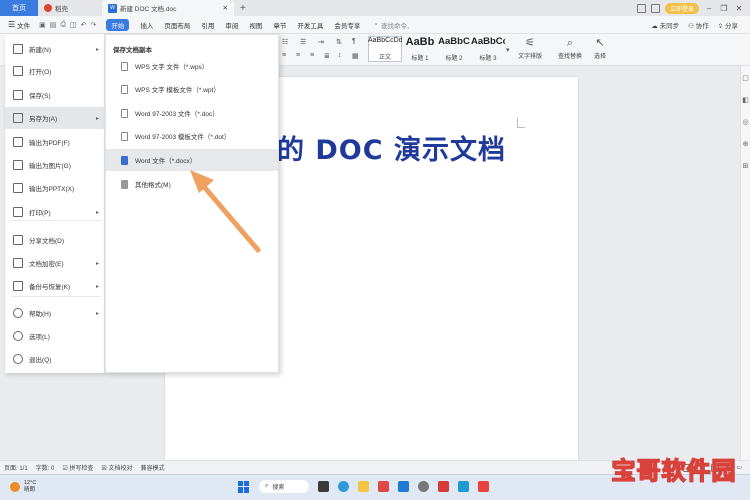 The image size is (750, 500). Describe the element at coordinates (709, 8) in the screenshot. I see `minimize-icon: –` at that location.